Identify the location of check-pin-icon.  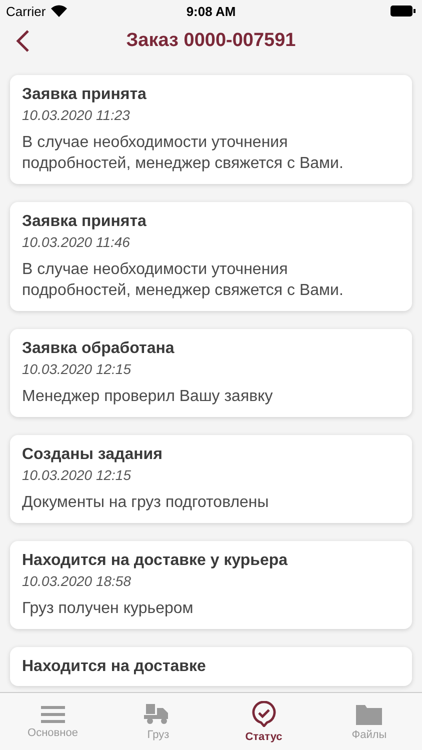
(264, 713).